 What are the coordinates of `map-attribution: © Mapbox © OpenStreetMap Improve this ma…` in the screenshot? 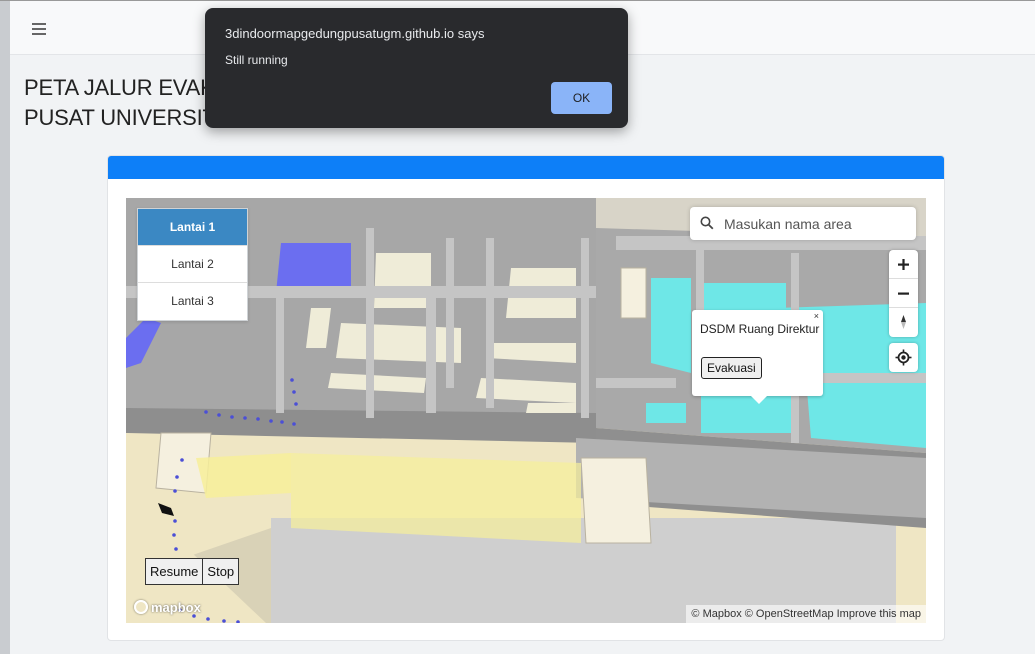 It's located at (806, 614).